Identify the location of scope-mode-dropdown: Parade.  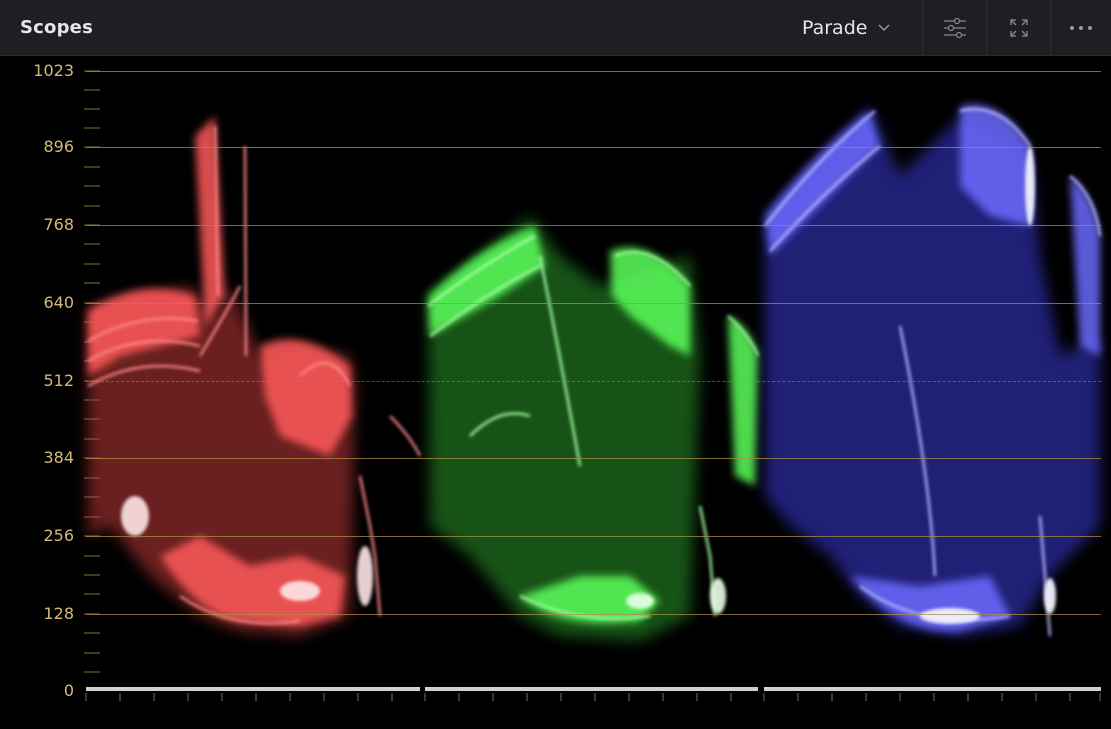
(855, 28).